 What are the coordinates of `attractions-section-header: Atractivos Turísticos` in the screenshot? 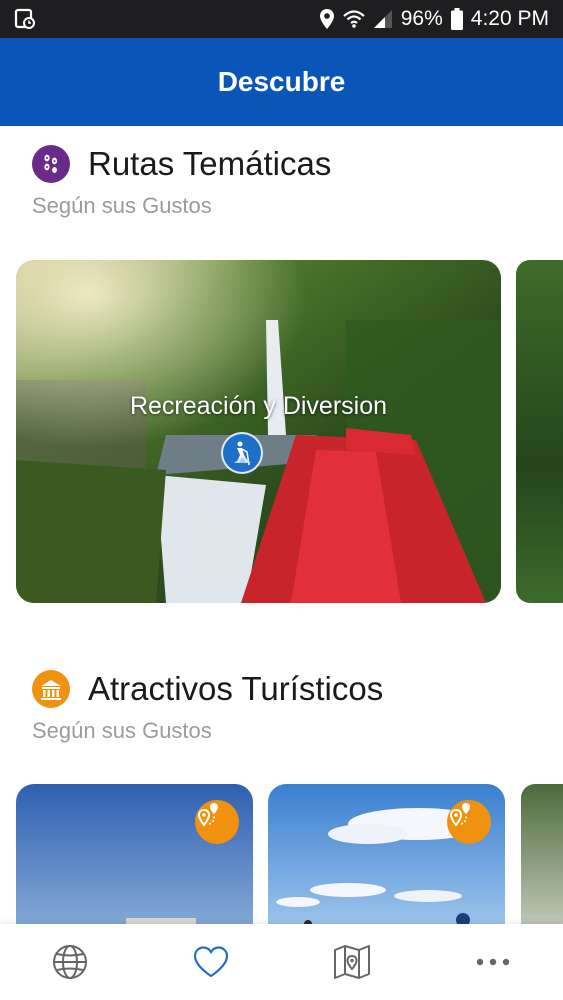 It's located at (207, 689).